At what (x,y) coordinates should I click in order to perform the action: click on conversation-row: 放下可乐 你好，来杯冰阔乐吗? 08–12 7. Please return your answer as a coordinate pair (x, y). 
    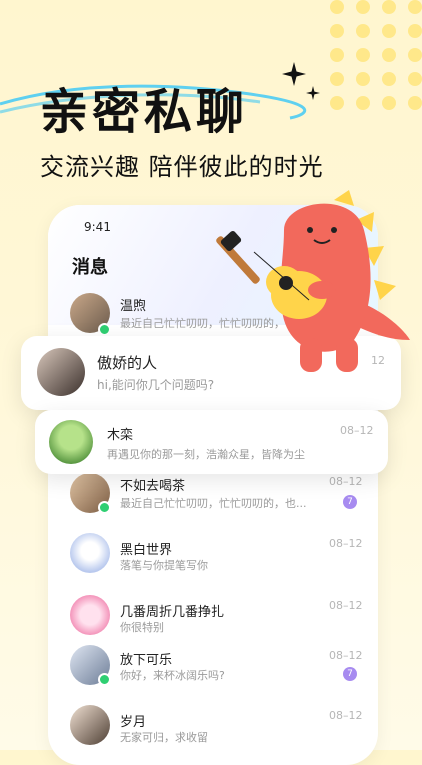
    Looking at the image, I should click on (213, 675).